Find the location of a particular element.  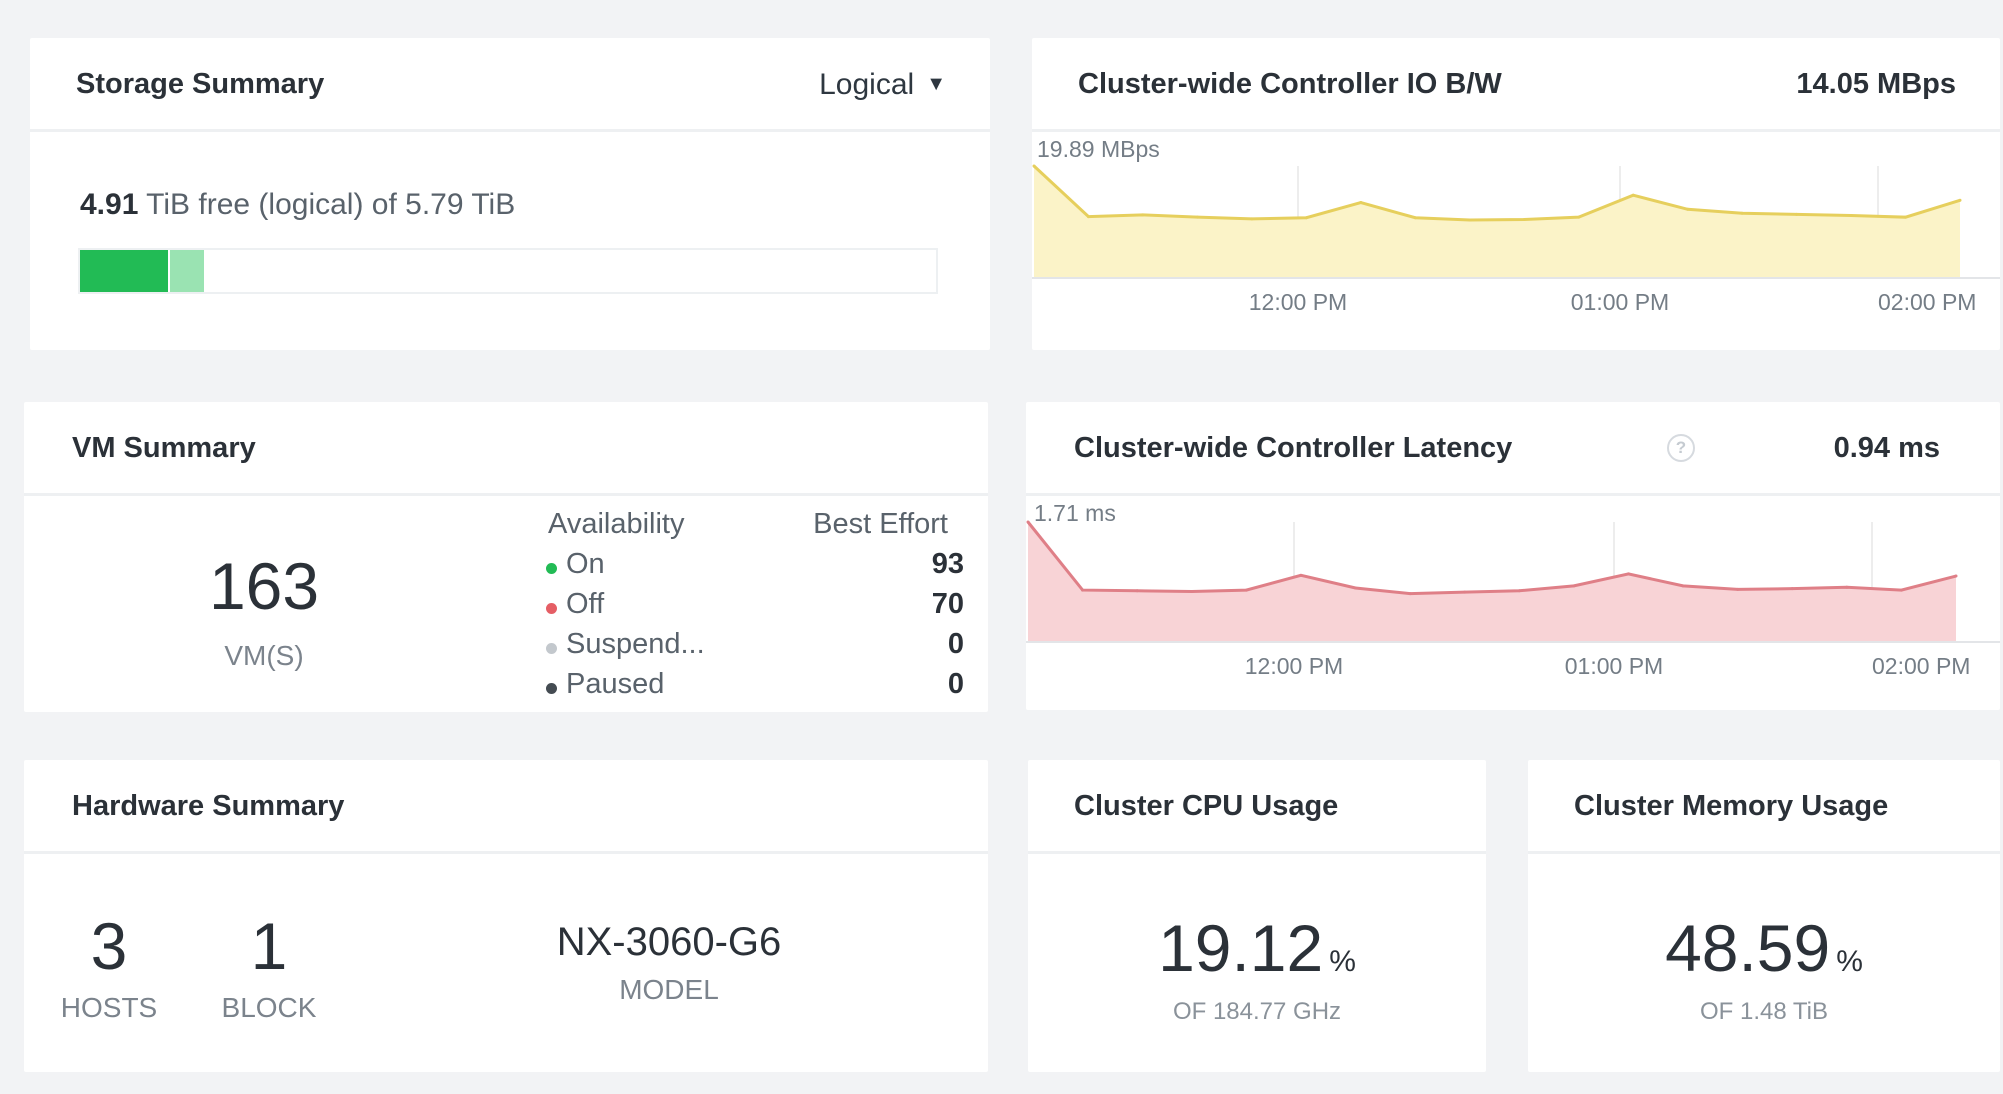

hosts-label: HOSTS is located at coordinates (109, 1007).